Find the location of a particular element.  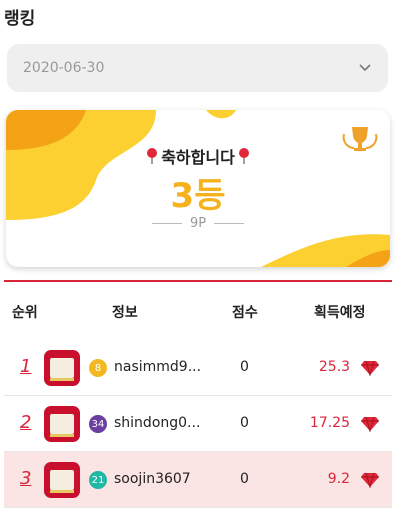

table-row: 1 8 nasimmd9... 0 25.3 is located at coordinates (198, 368).